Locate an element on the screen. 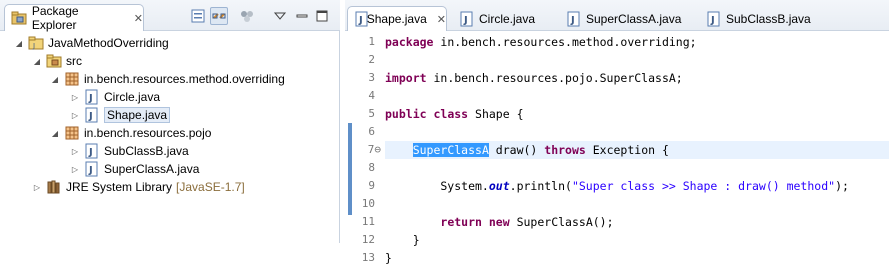 This screenshot has width=889, height=267. code-line-13: } is located at coordinates (388, 258).